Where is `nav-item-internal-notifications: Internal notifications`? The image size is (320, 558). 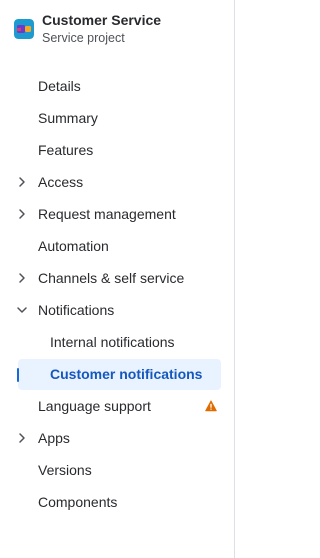 nav-item-internal-notifications: Internal notifications is located at coordinates (117, 342).